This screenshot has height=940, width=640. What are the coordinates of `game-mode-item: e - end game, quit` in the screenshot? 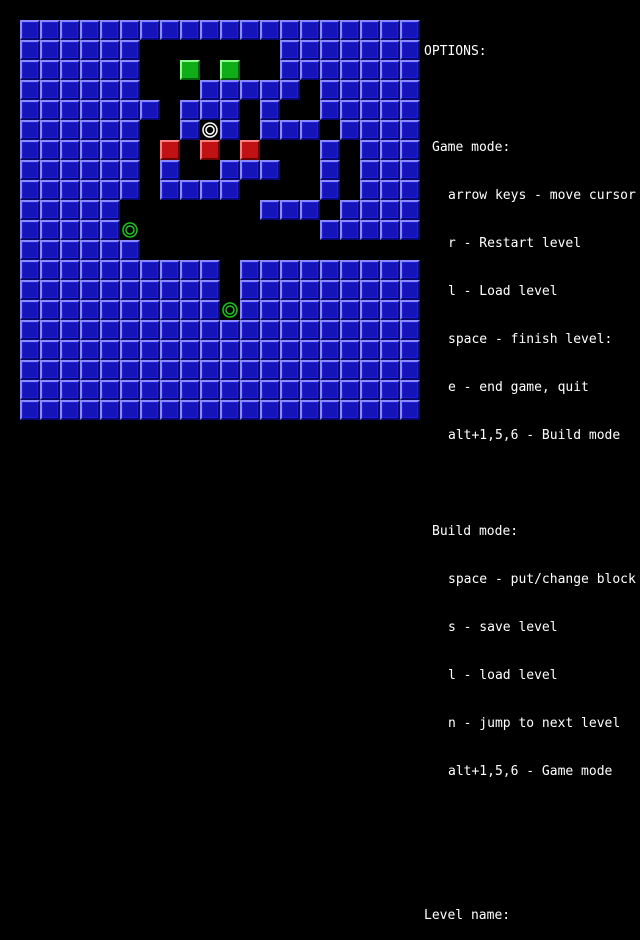 It's located at (518, 387).